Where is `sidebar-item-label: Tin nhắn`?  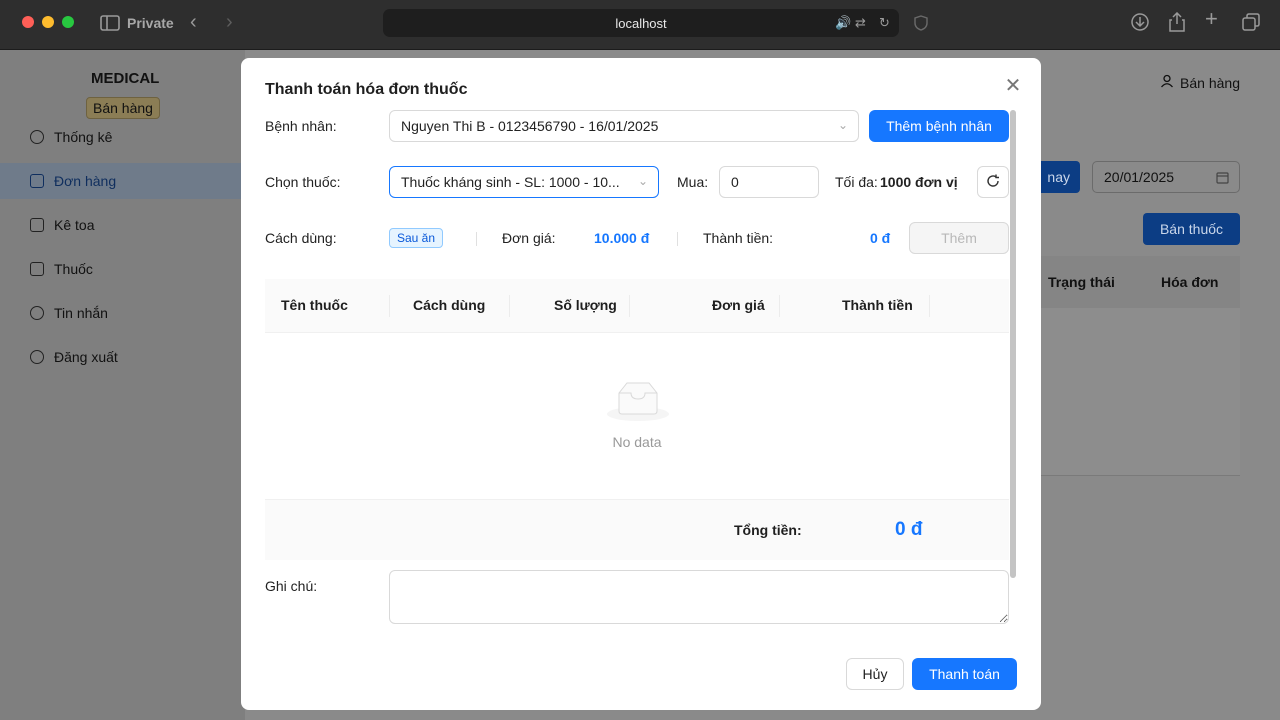 sidebar-item-label: Tin nhắn is located at coordinates (81, 313).